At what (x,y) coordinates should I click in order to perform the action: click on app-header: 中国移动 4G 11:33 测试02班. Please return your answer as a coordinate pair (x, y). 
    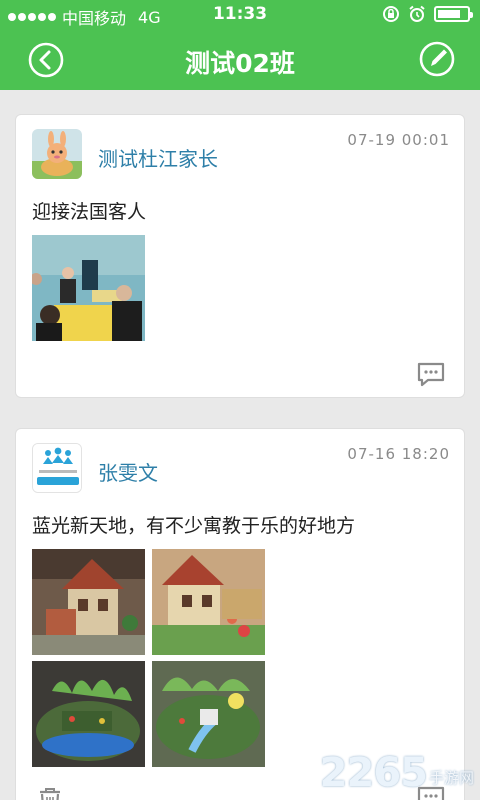
    Looking at the image, I should click on (240, 45).